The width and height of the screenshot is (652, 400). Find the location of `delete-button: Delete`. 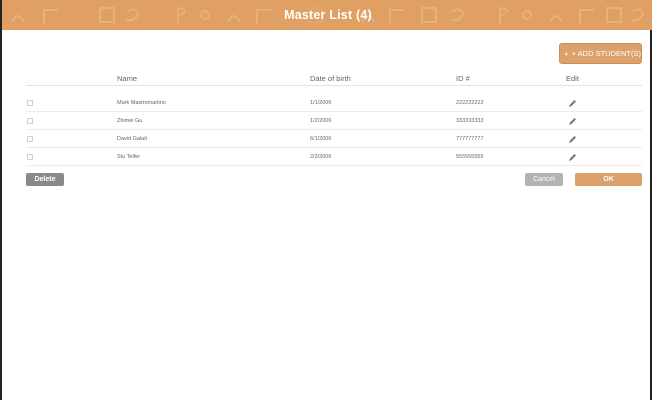

delete-button: Delete is located at coordinates (45, 179).